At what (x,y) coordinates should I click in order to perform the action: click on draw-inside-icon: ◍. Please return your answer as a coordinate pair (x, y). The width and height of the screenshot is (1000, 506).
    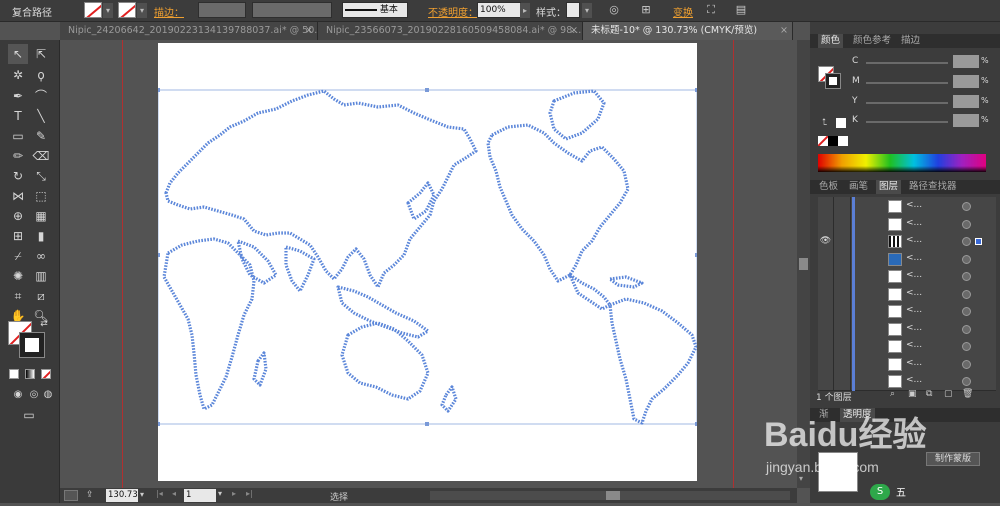
    Looking at the image, I should click on (48, 395).